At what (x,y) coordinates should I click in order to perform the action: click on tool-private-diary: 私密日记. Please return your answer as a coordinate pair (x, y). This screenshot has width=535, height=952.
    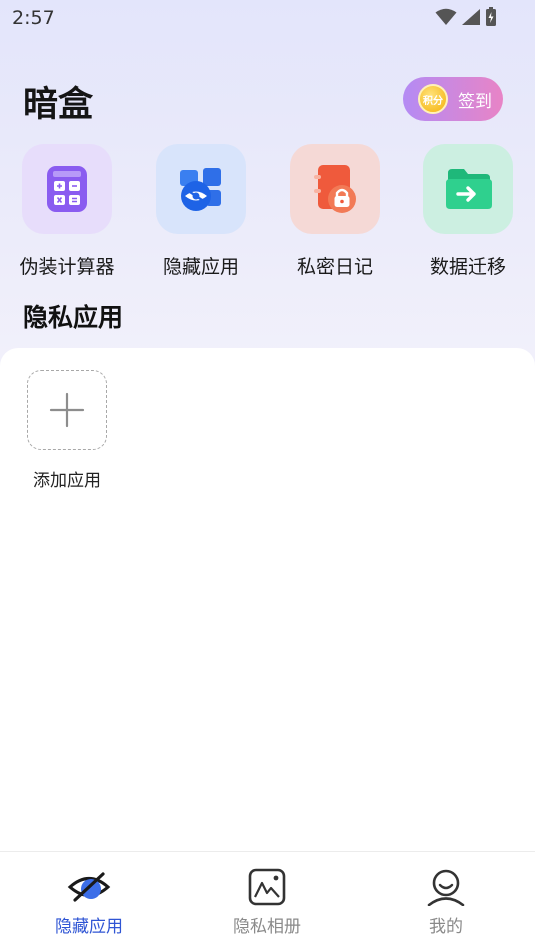
    Looking at the image, I should click on (335, 211).